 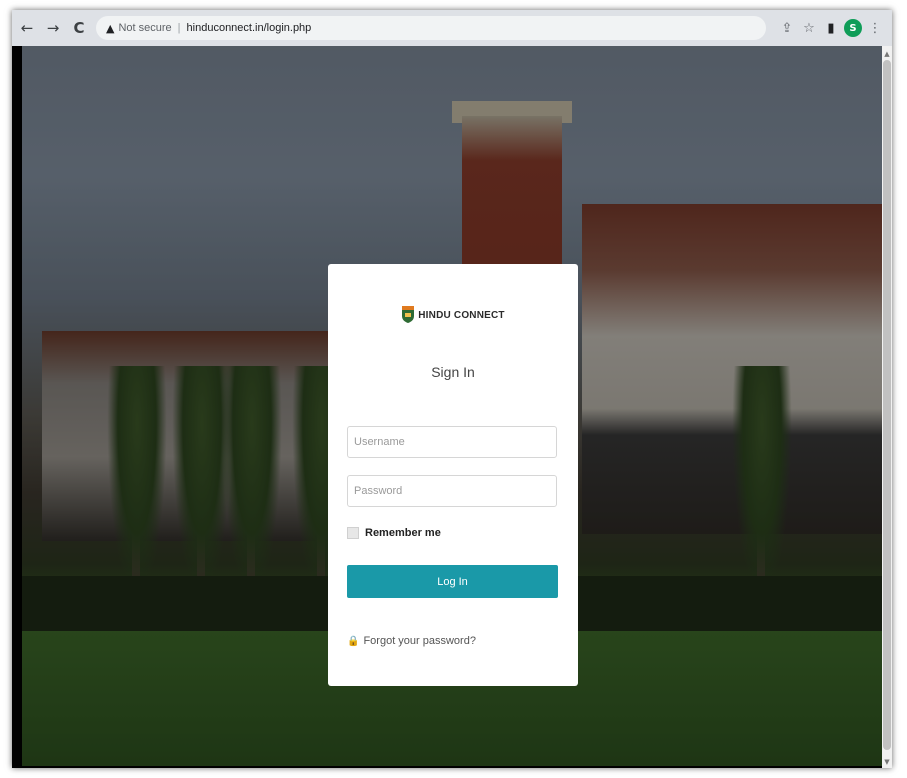 What do you see at coordinates (452, 491) in the screenshot?
I see `password-input` at bounding box center [452, 491].